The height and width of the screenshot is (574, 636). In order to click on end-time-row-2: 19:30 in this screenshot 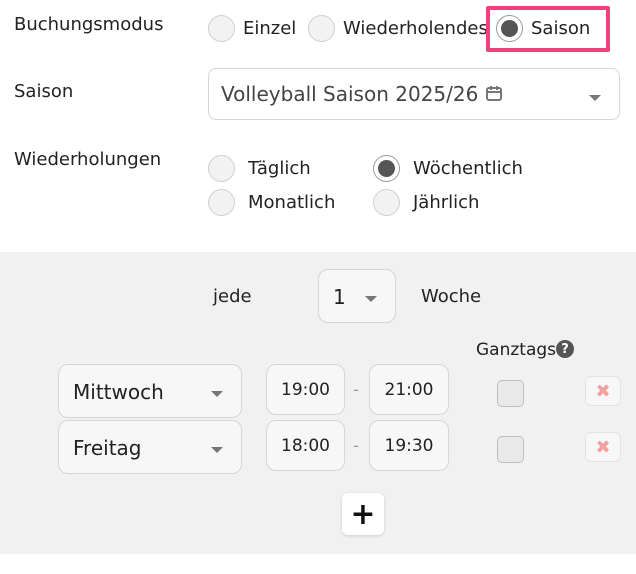, I will do `click(409, 445)`.